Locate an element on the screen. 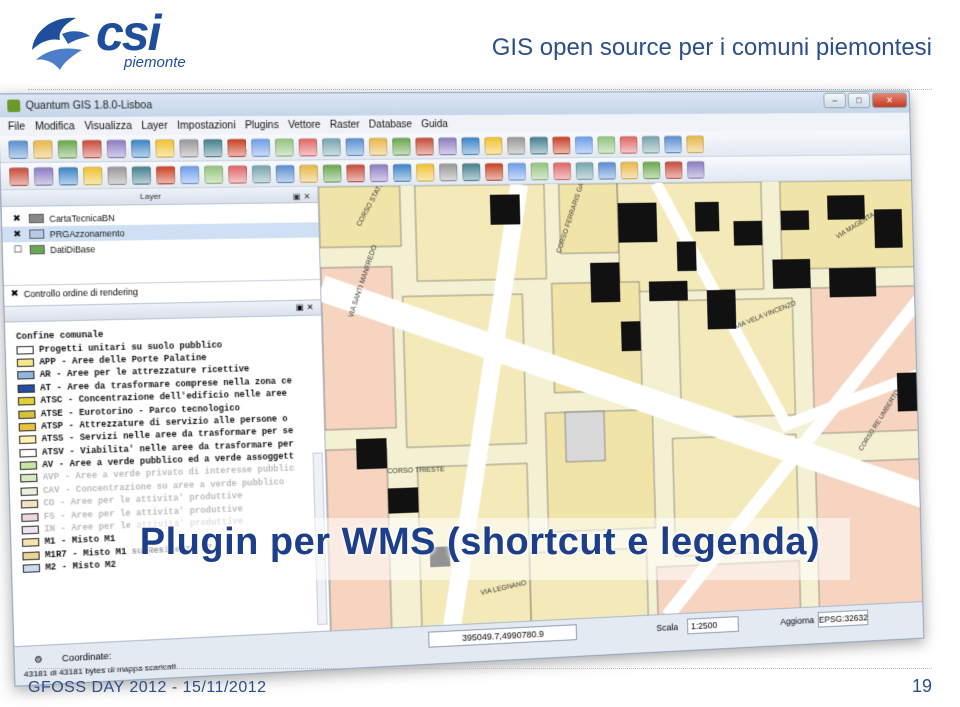 This screenshot has height=707, width=960. bottom-divider is located at coordinates (480, 668).